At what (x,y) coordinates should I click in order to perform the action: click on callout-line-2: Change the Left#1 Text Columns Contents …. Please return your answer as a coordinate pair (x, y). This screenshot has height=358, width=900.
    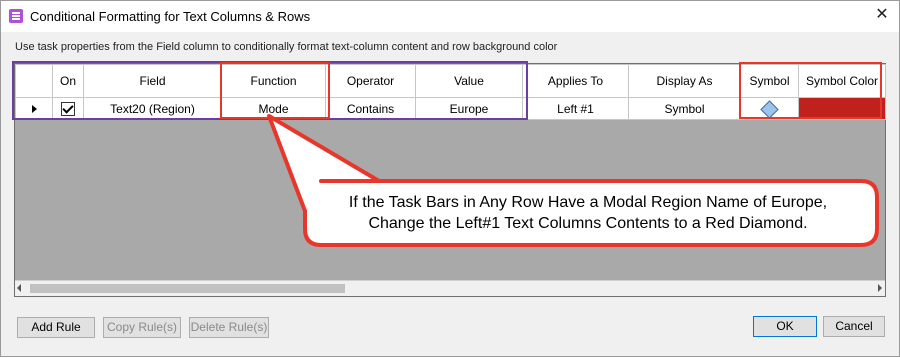
    Looking at the image, I should click on (588, 223).